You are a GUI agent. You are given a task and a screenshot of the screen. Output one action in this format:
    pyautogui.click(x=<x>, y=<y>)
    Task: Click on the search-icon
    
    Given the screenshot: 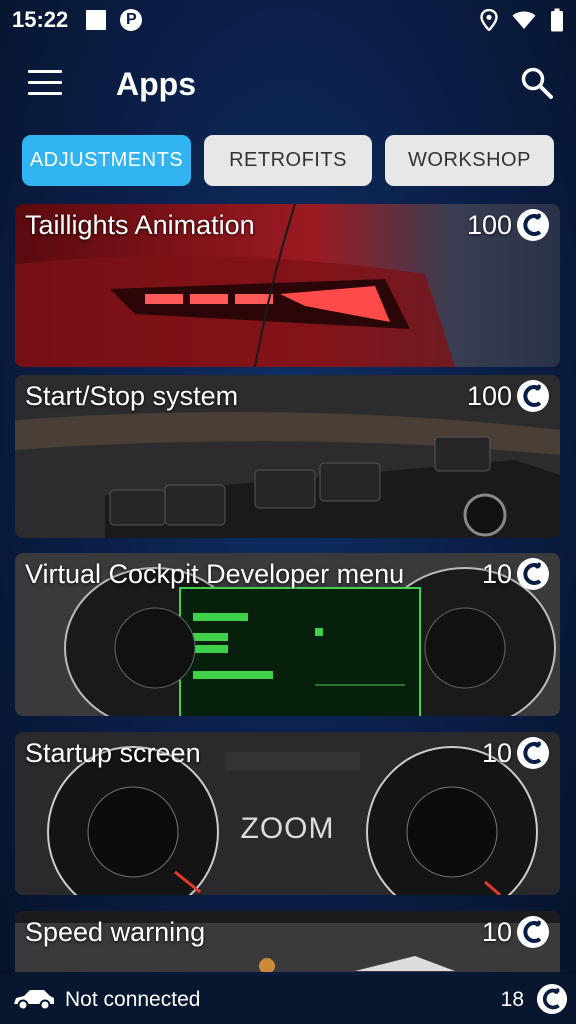 What is the action you would take?
    pyautogui.click(x=537, y=83)
    